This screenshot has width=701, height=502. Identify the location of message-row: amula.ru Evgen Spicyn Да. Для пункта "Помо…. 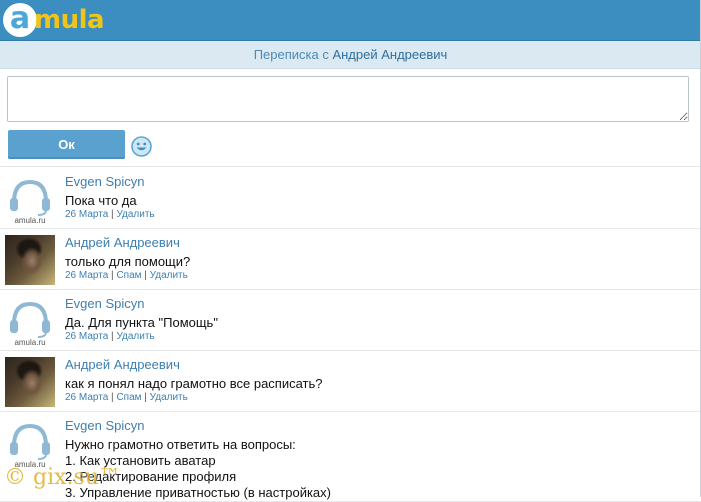
(350, 320).